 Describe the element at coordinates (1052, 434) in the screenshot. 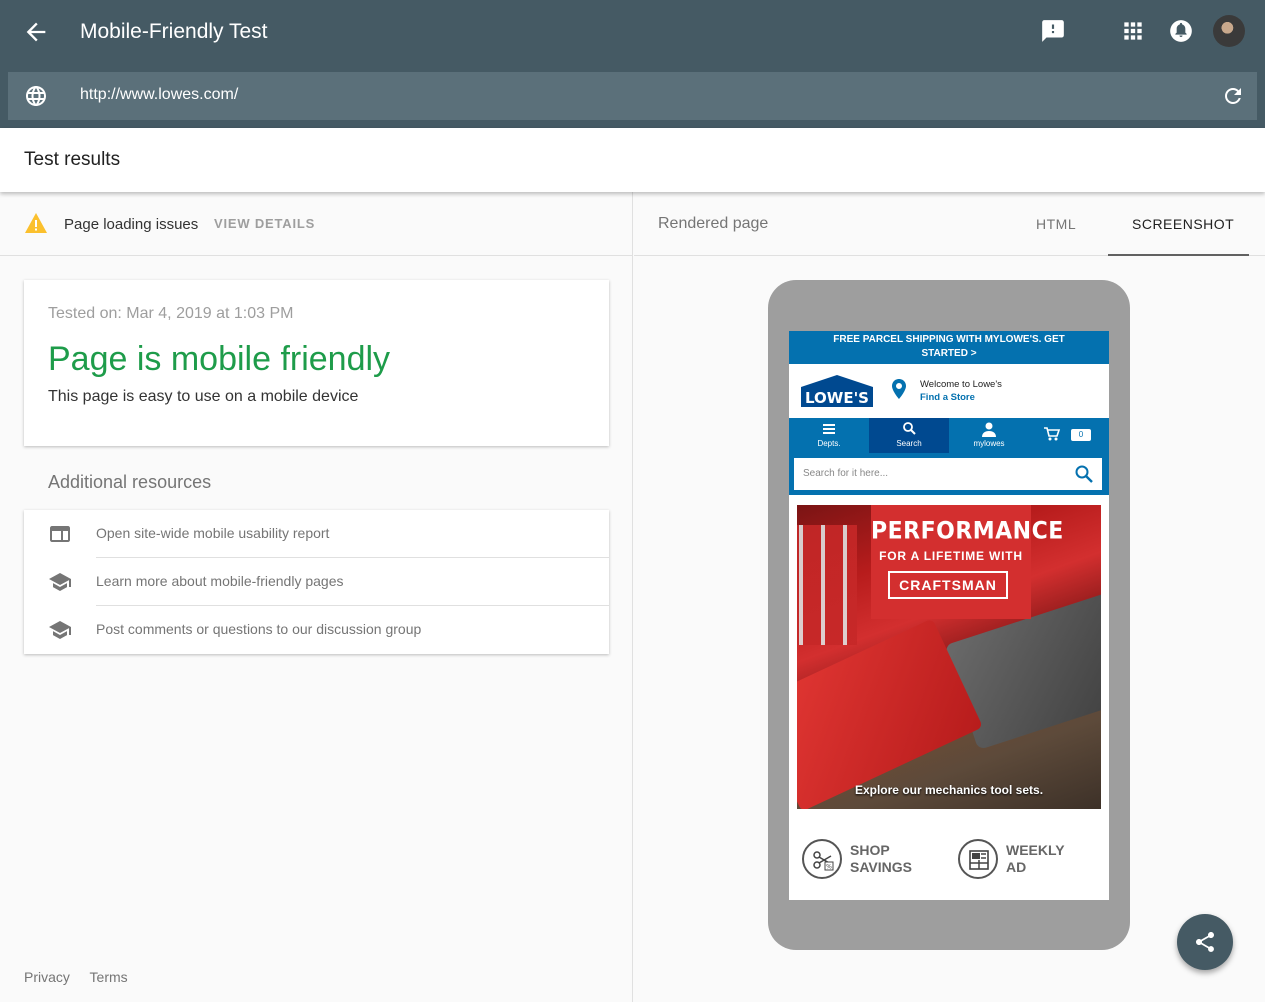

I see `cart-icon` at that location.